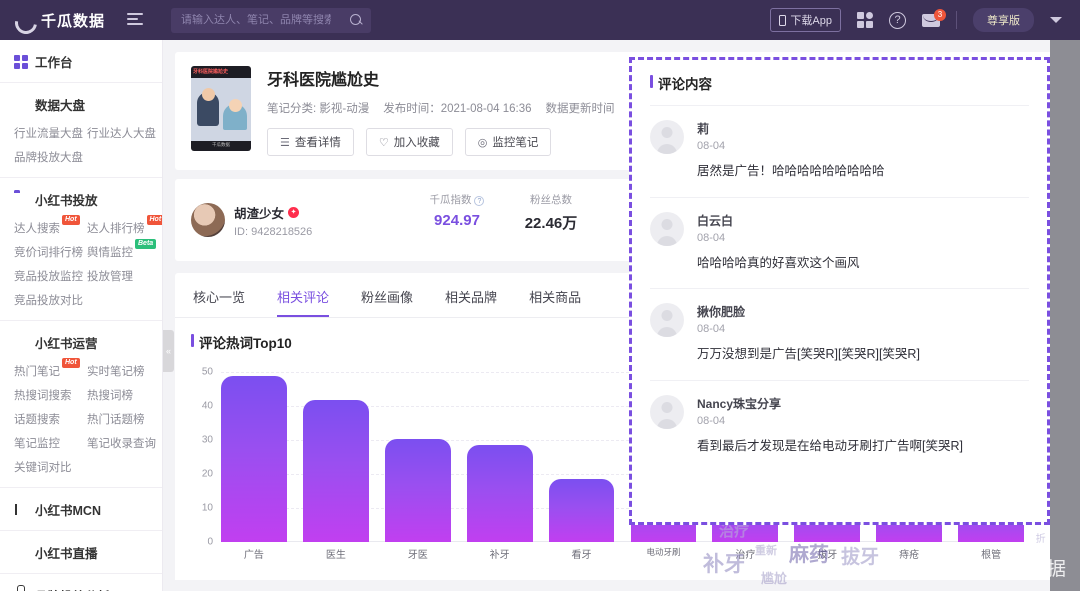 The height and width of the screenshot is (591, 1080). Describe the element at coordinates (124, 227) in the screenshot. I see `sidebar-link-2-1: 达人排行榜 Hot` at that location.